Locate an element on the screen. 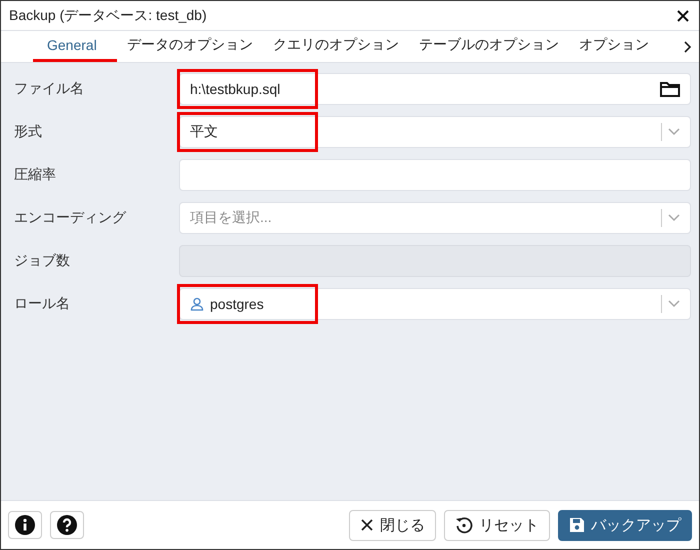 The image size is (700, 550). tab: データのオプション is located at coordinates (189, 46).